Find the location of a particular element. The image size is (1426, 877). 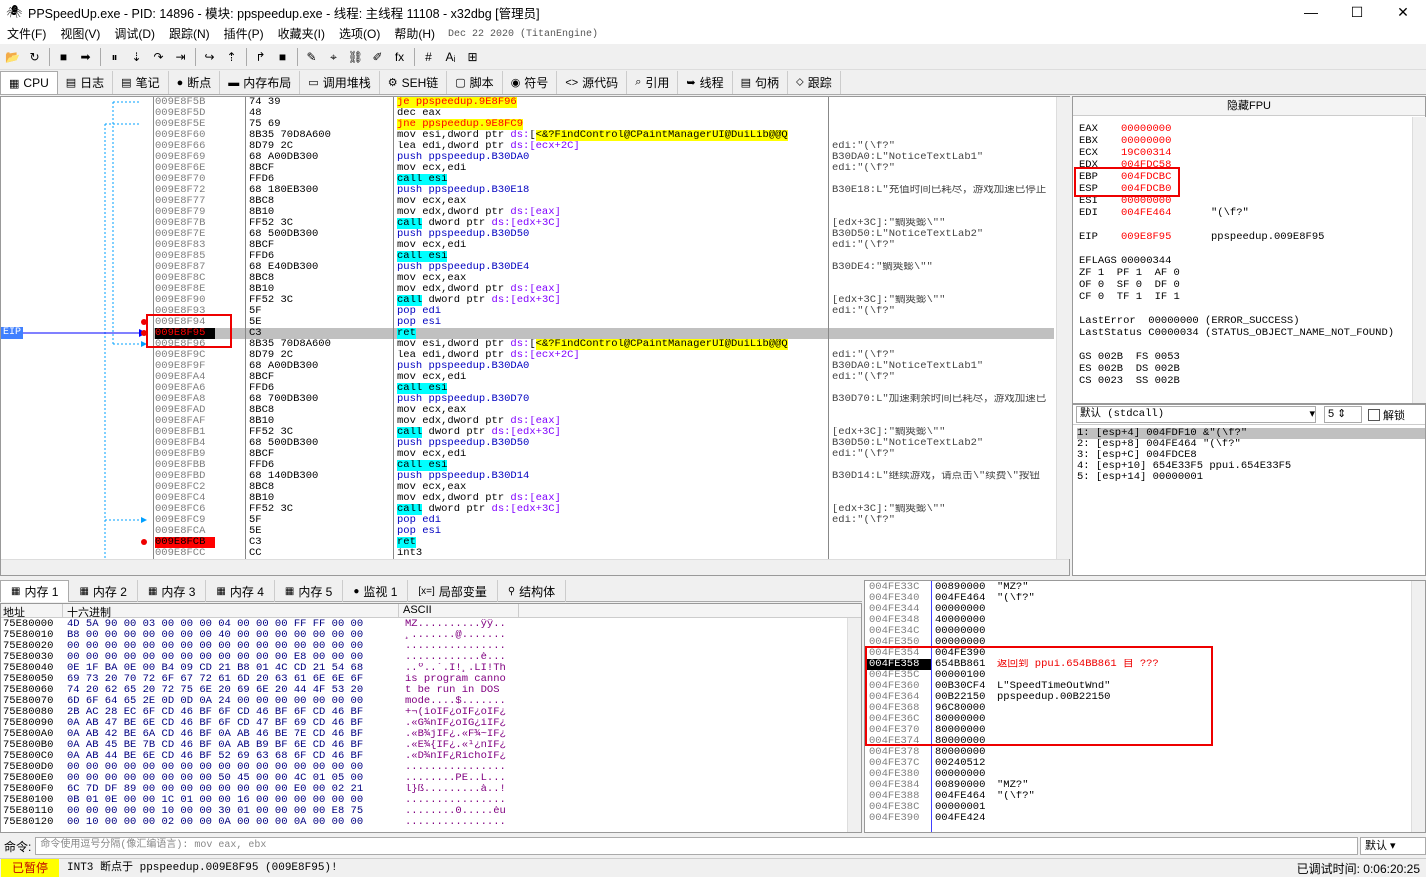

instruction-address: 009E8FCA is located at coordinates (185, 531).